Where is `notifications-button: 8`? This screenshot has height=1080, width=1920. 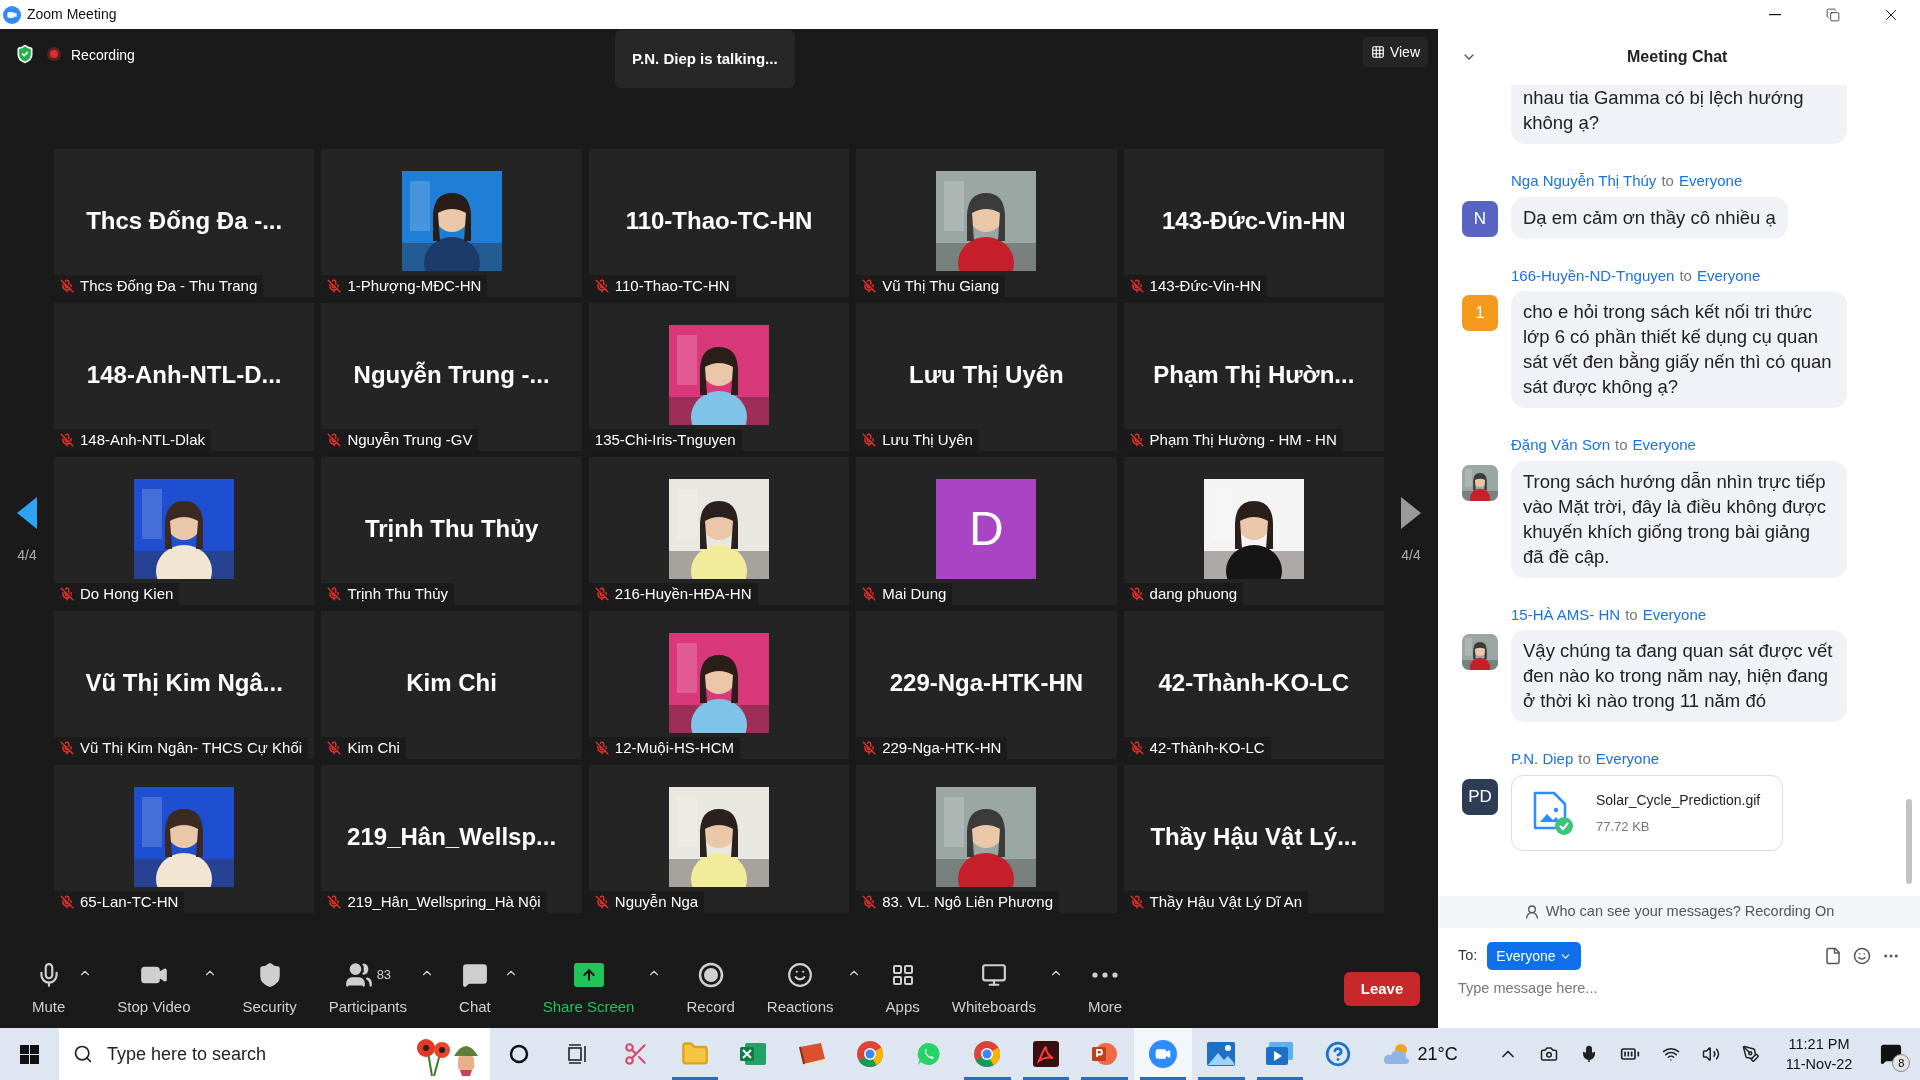
notifications-button: 8 is located at coordinates (1891, 1054).